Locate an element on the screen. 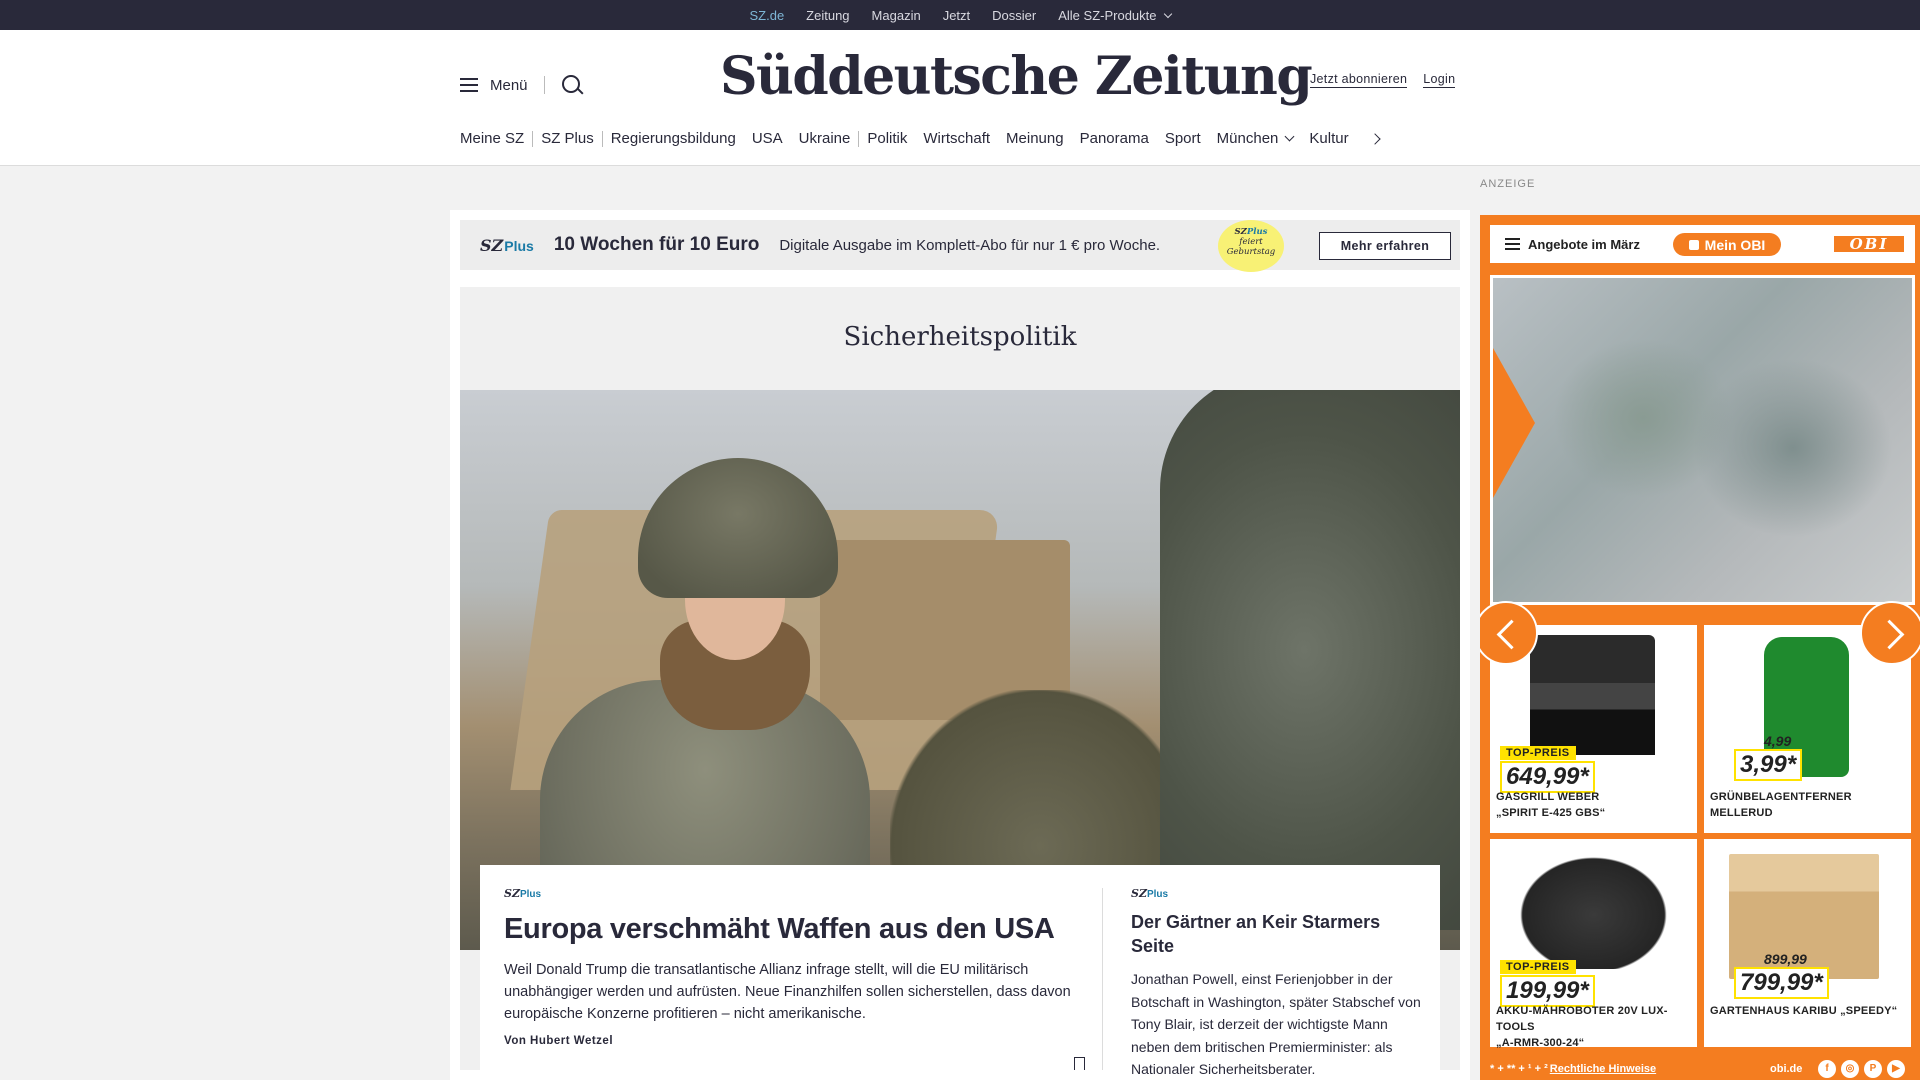 This screenshot has height=1080, width=1920. product-link-all: Alle SZ-Produkte is located at coordinates (1114, 15).